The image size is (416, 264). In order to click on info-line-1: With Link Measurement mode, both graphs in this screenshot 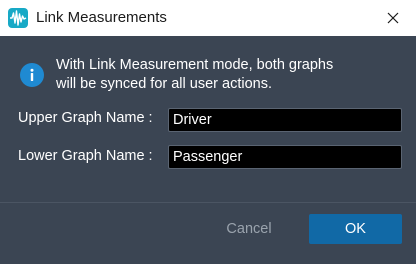, I will do `click(195, 65)`.